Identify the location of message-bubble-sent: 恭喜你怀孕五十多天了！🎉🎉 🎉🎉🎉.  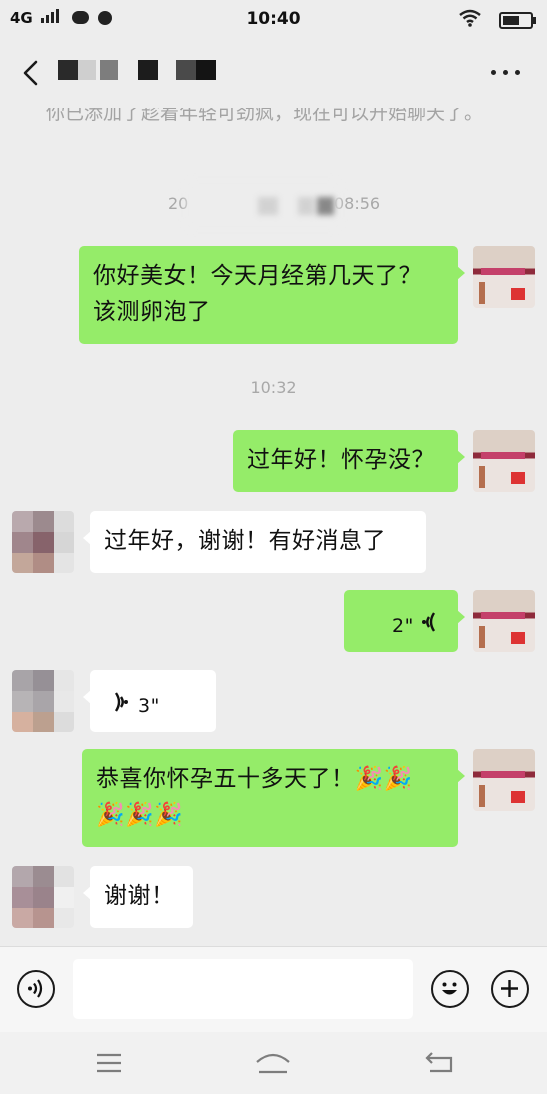
(273, 798).